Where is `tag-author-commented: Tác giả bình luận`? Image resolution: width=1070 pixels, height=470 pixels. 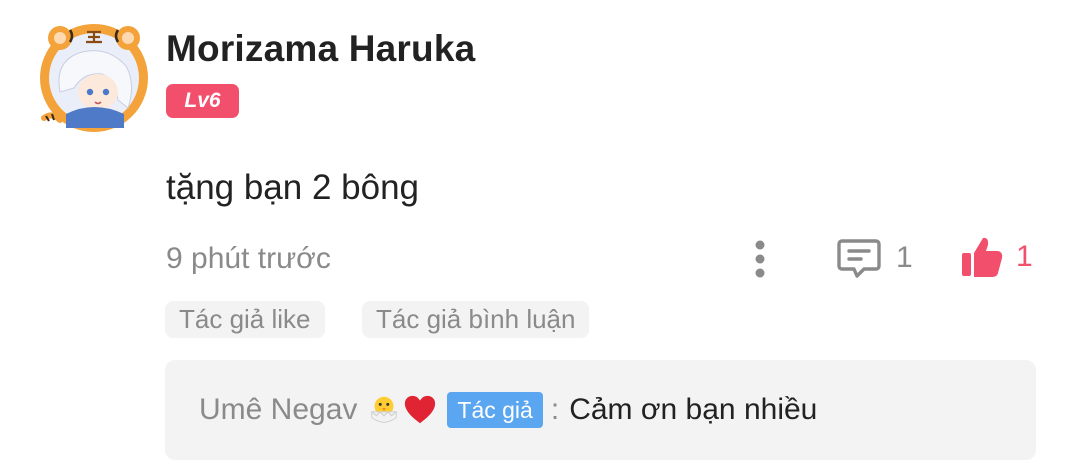 tag-author-commented: Tác giả bình luận is located at coordinates (476, 319).